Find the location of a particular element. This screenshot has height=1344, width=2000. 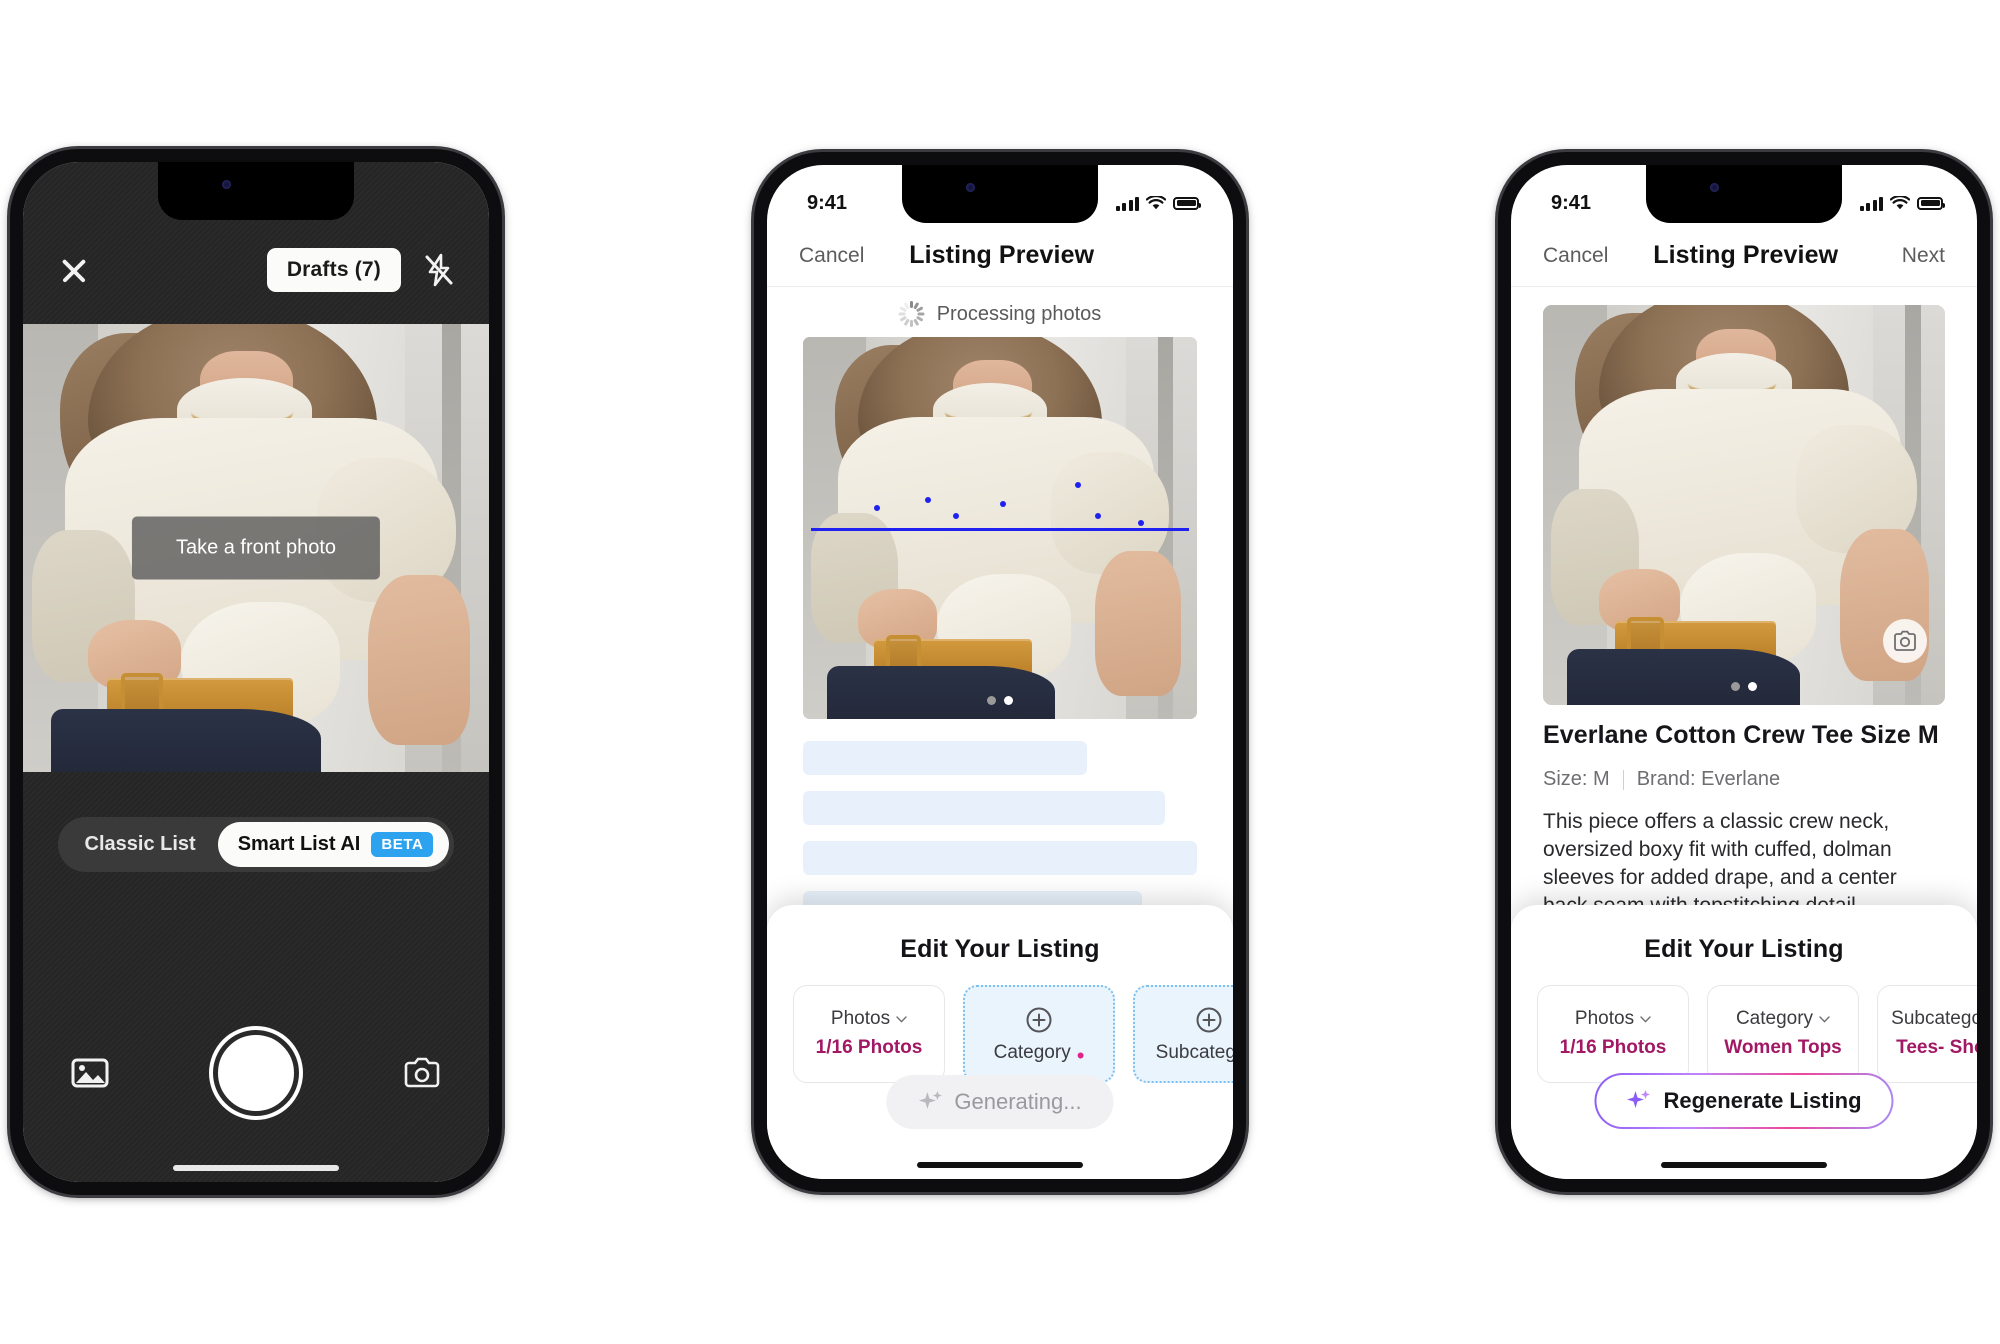

processing-status: Processing photos is located at coordinates (1000, 314).